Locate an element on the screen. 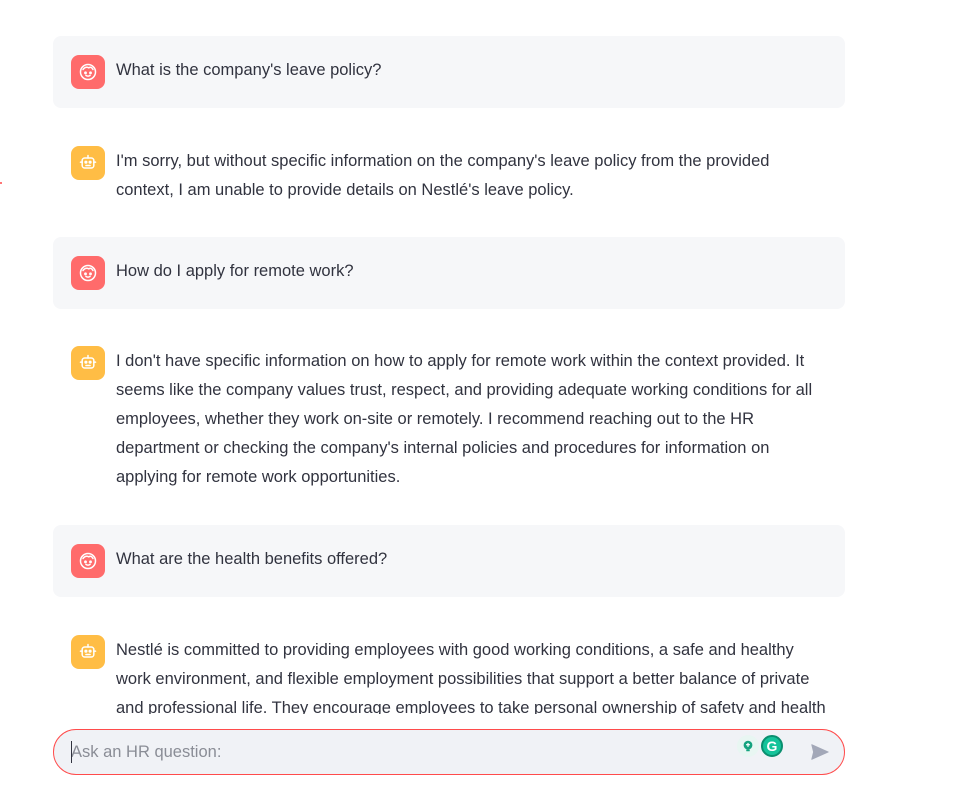  message-text: How do I apply for remote work? is located at coordinates (235, 271).